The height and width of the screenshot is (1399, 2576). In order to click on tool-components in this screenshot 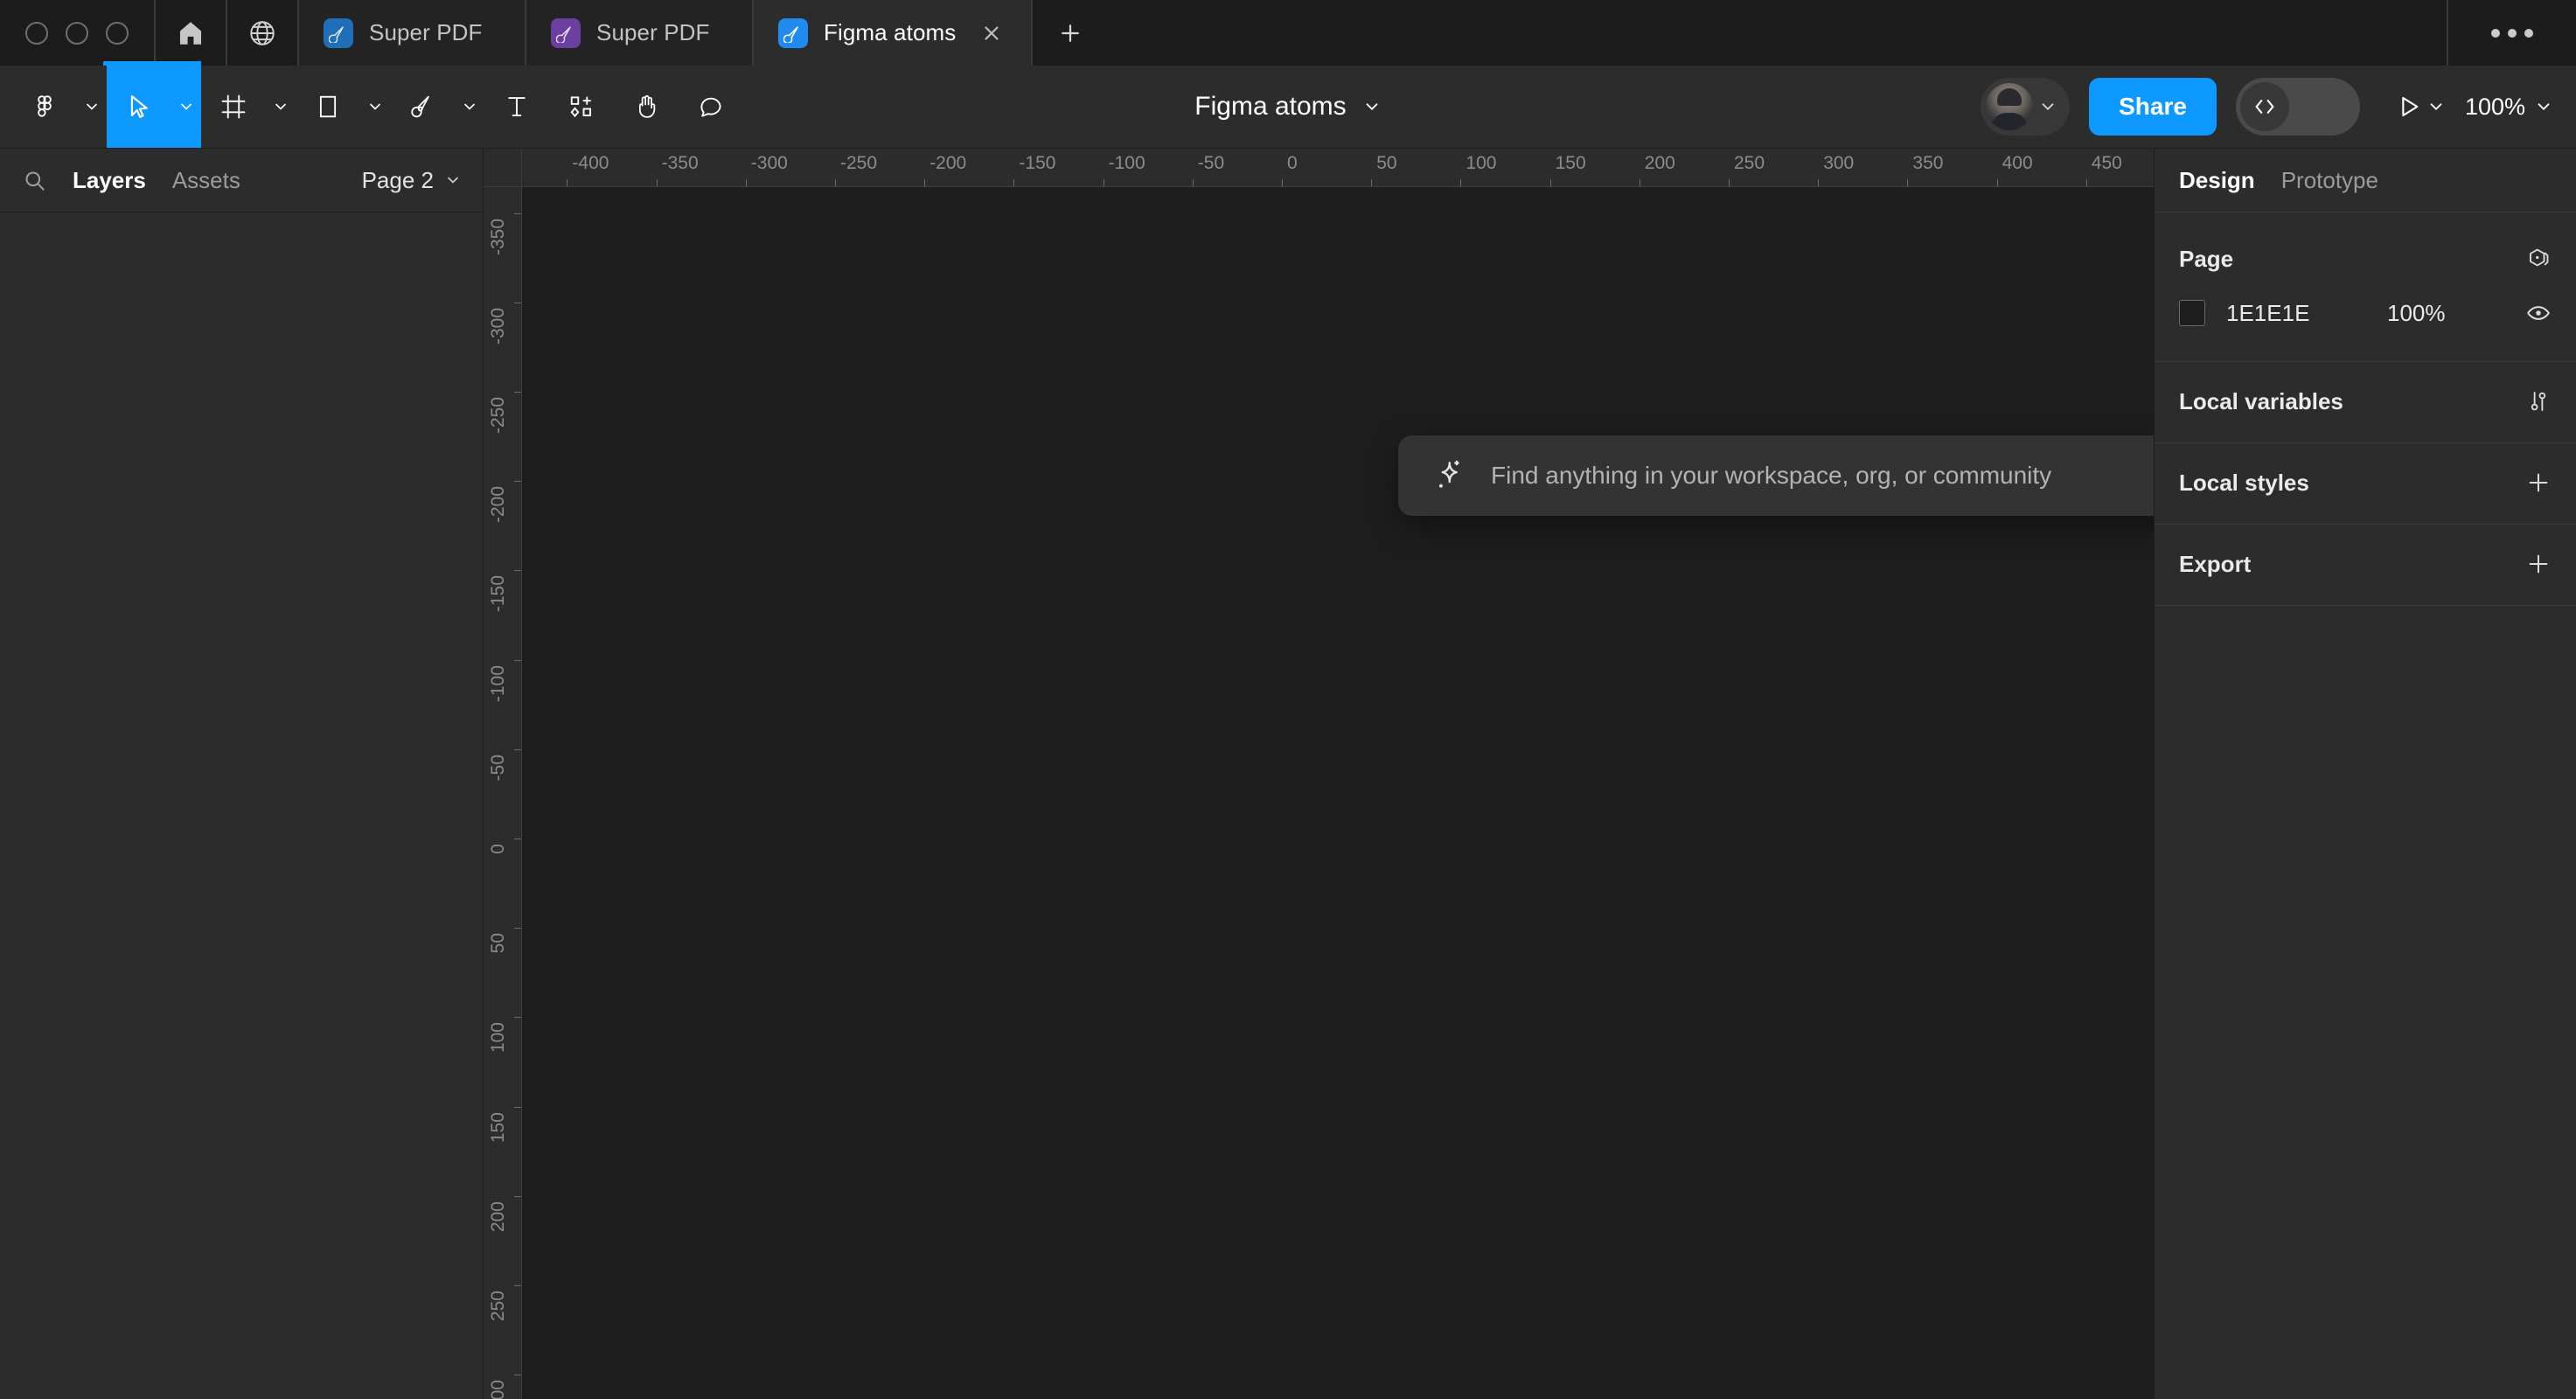, I will do `click(581, 107)`.